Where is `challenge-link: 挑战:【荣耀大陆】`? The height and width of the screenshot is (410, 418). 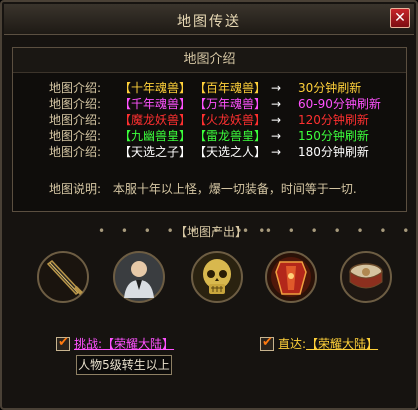 challenge-link: 挑战:【荣耀大陆】 is located at coordinates (124, 343).